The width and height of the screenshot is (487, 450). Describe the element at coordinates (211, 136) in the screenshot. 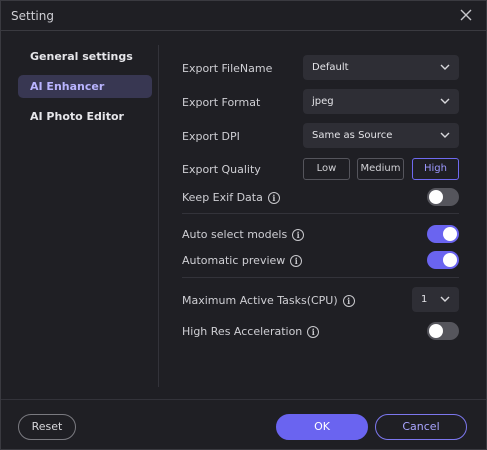

I see `export-dpi-label: Export DPI` at that location.